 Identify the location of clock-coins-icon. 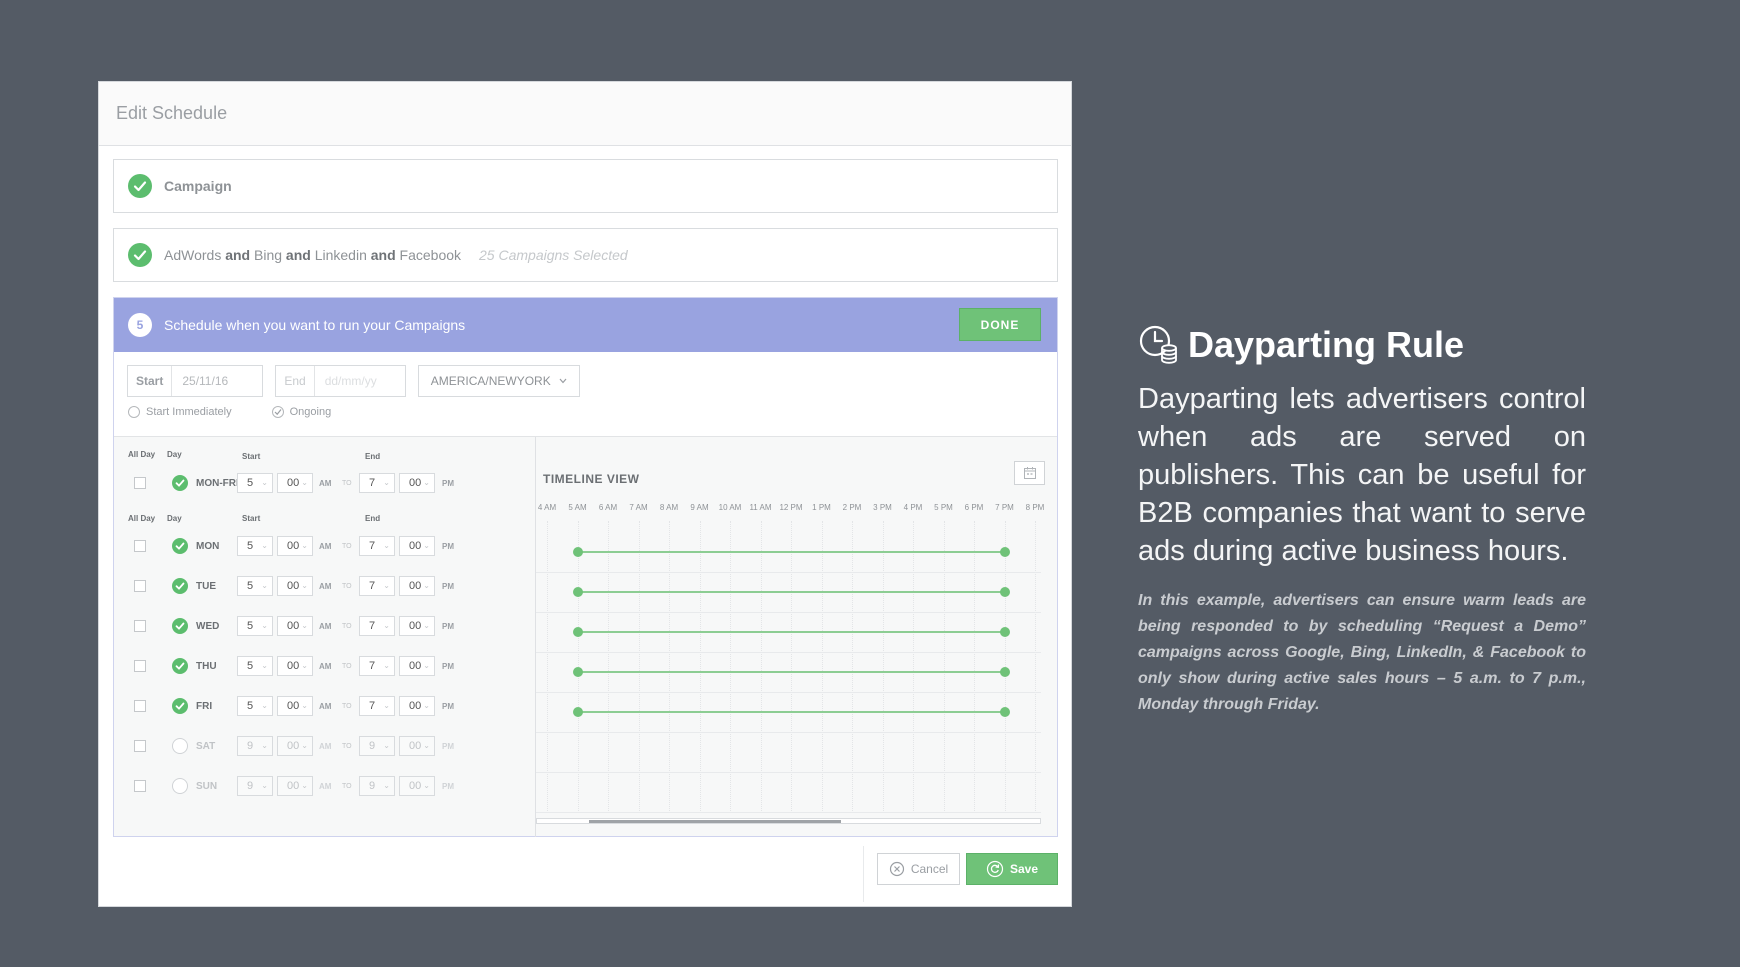
(1158, 344).